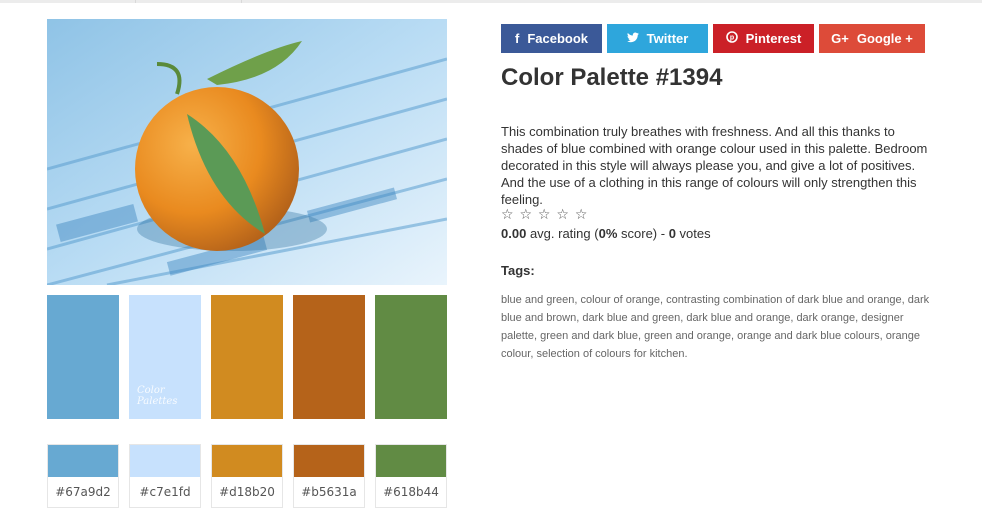 This screenshot has height=520, width=982. I want to click on star-rating: ☆ ☆ ☆ ☆ ☆, so click(544, 214).